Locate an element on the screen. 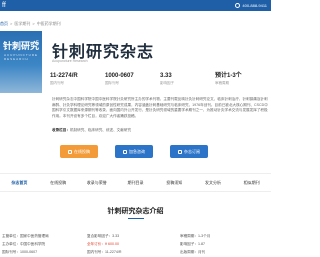  urgent-consult-button: 加急咨询 is located at coordinates (134, 151).